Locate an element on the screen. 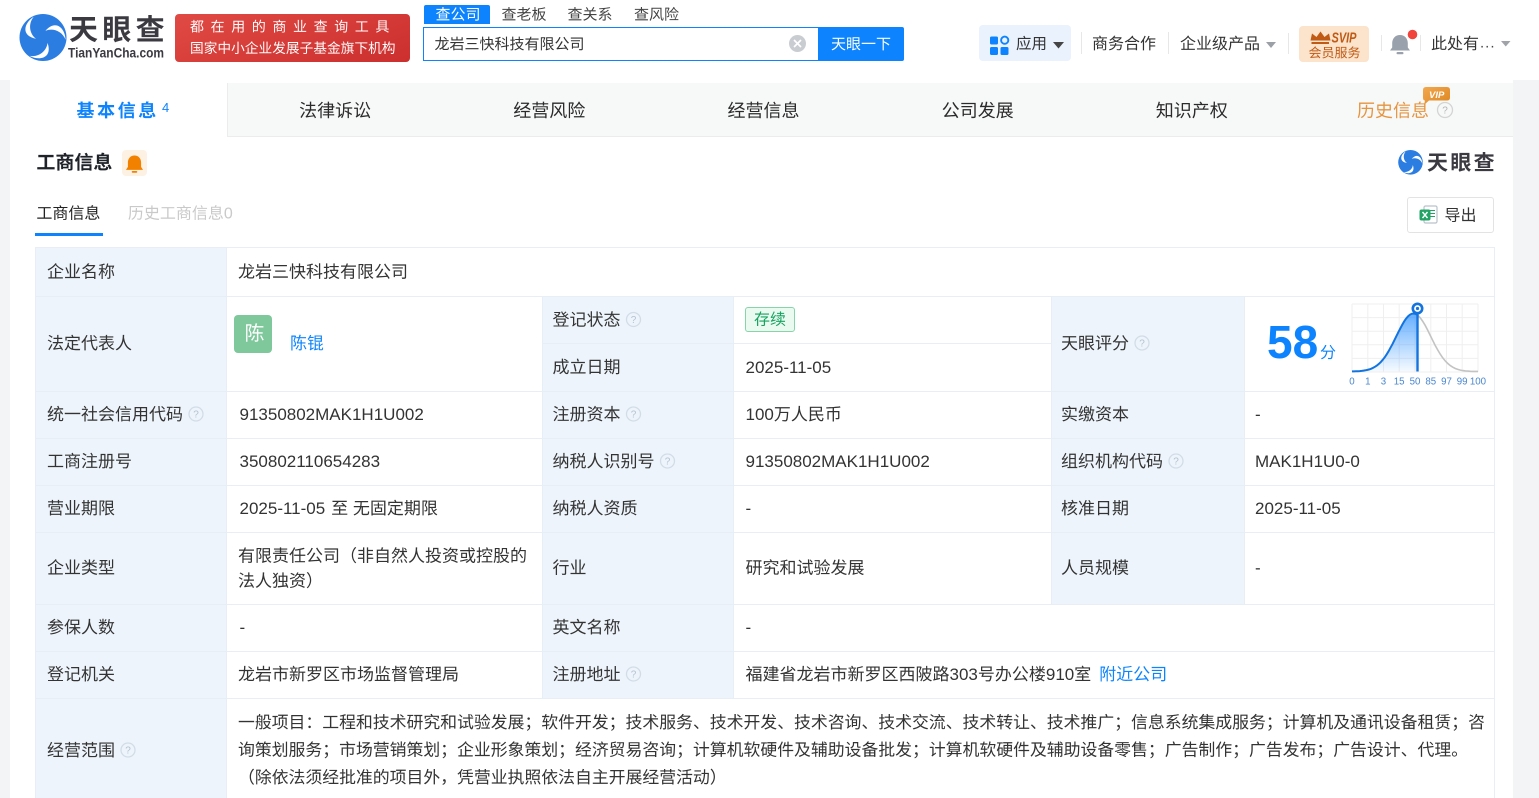 This screenshot has height=798, width=1539. svg-text: 99 is located at coordinates (1462, 382).